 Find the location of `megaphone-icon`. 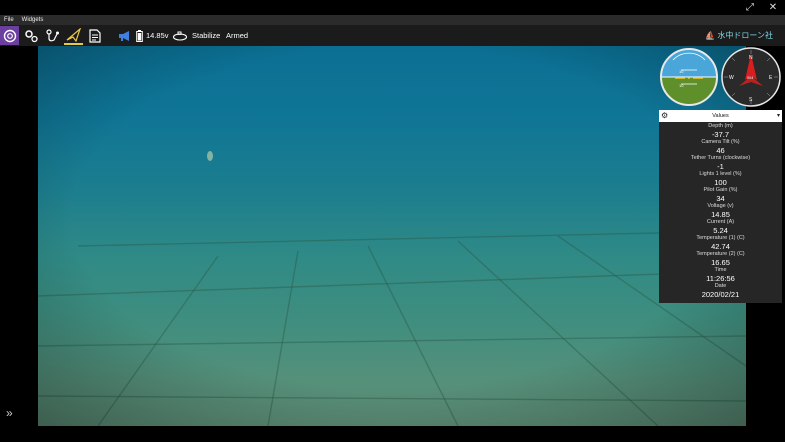

megaphone-icon is located at coordinates (123, 35).